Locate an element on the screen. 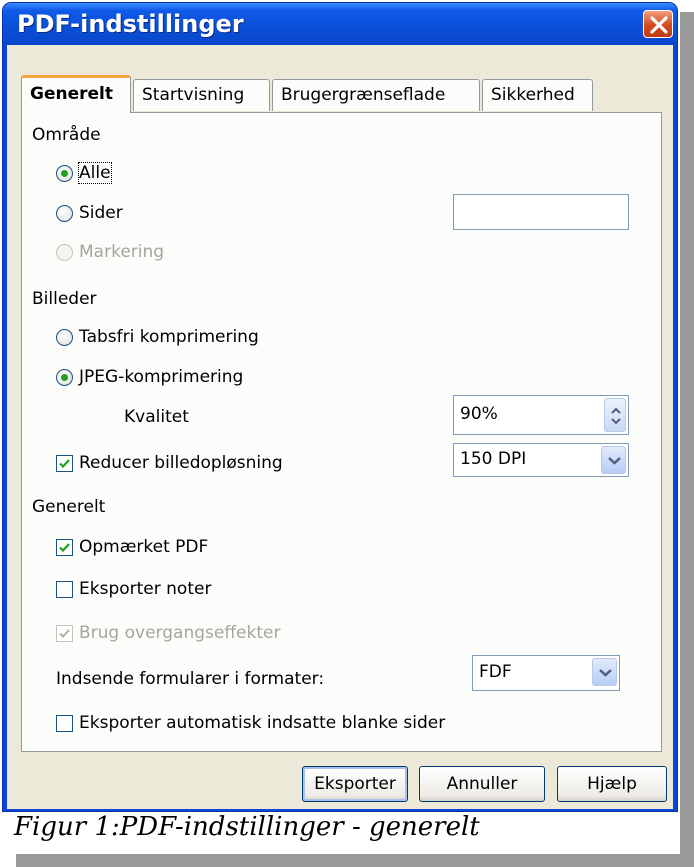 The width and height of the screenshot is (694, 867). tab-sikkerhed: Sikkerhed is located at coordinates (537, 95).